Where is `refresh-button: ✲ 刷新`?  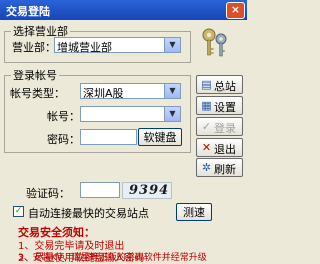
refresh-button: ✲ 刷新 is located at coordinates (219, 167).